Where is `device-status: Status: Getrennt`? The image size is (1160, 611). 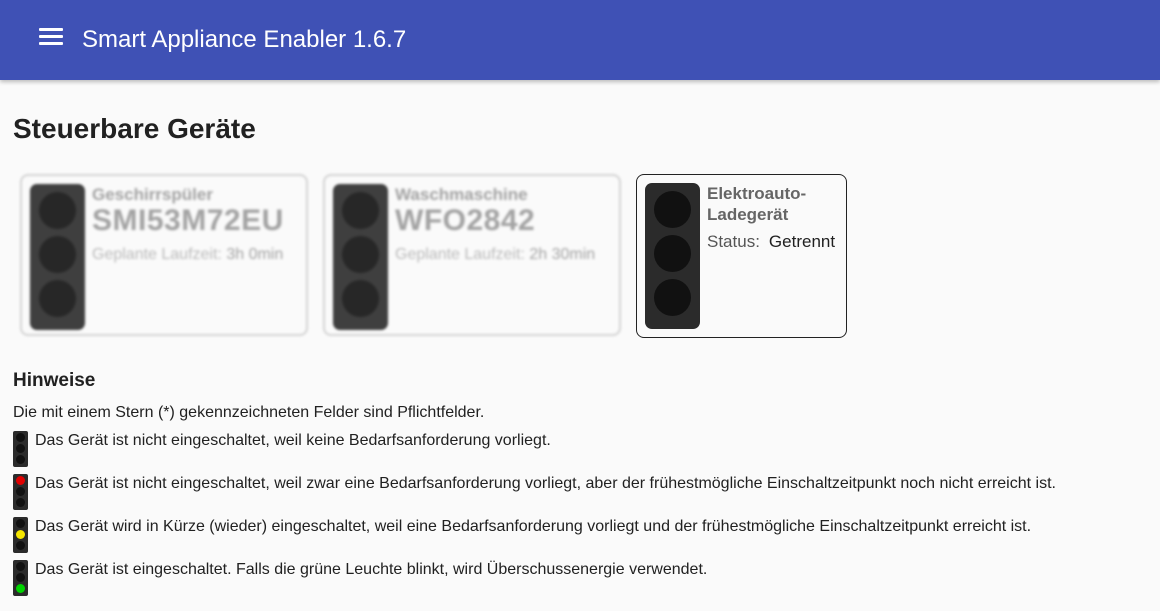 device-status: Status: Getrennt is located at coordinates (771, 242).